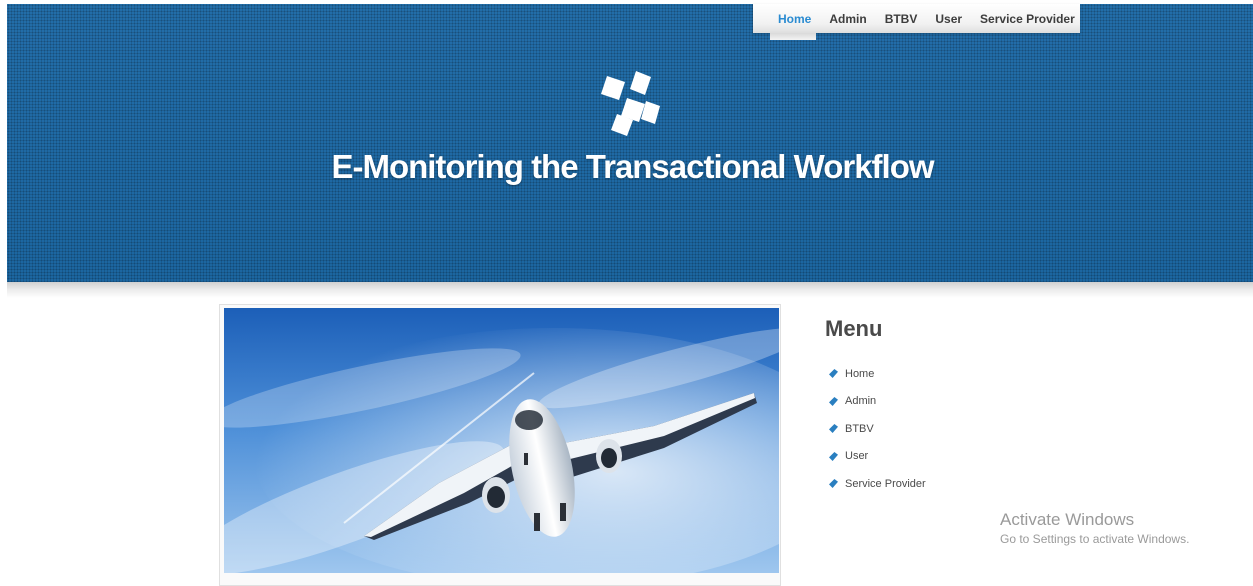 The height and width of the screenshot is (586, 1253). I want to click on sidebar-item-btbv: BTBV, so click(877, 429).